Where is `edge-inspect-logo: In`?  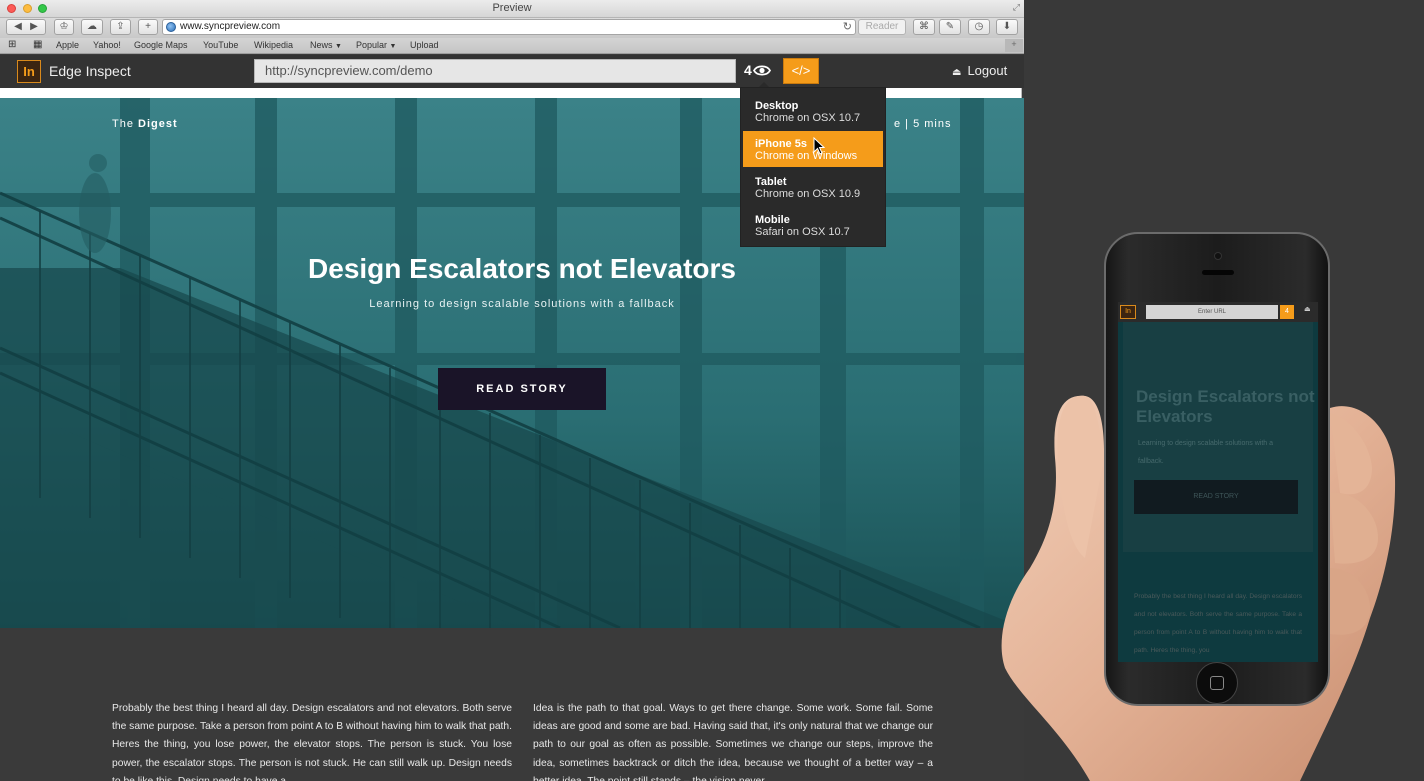
edge-inspect-logo: In is located at coordinates (29, 71).